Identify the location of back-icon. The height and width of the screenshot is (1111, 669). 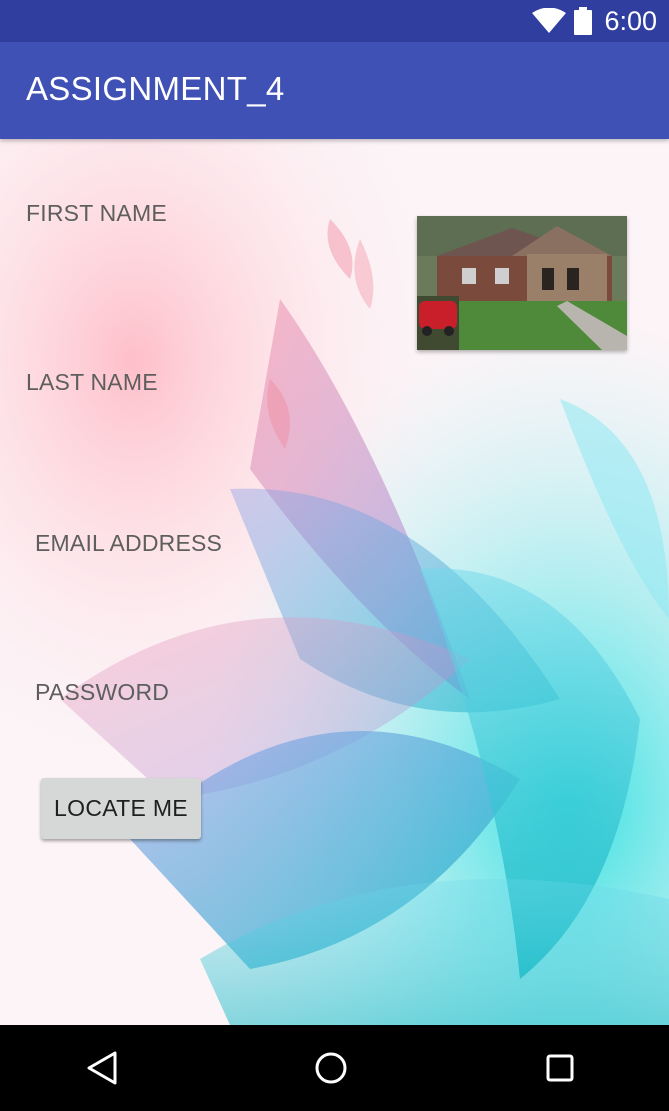
(102, 1068).